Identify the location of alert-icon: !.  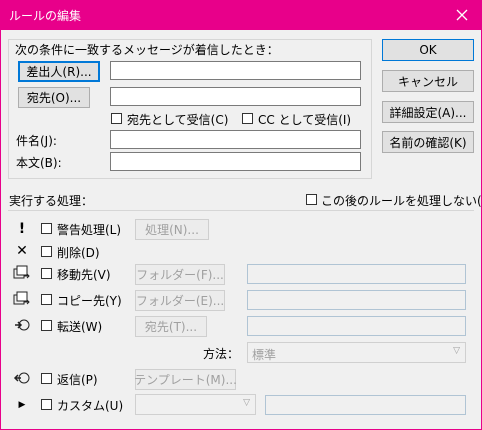
(22, 229).